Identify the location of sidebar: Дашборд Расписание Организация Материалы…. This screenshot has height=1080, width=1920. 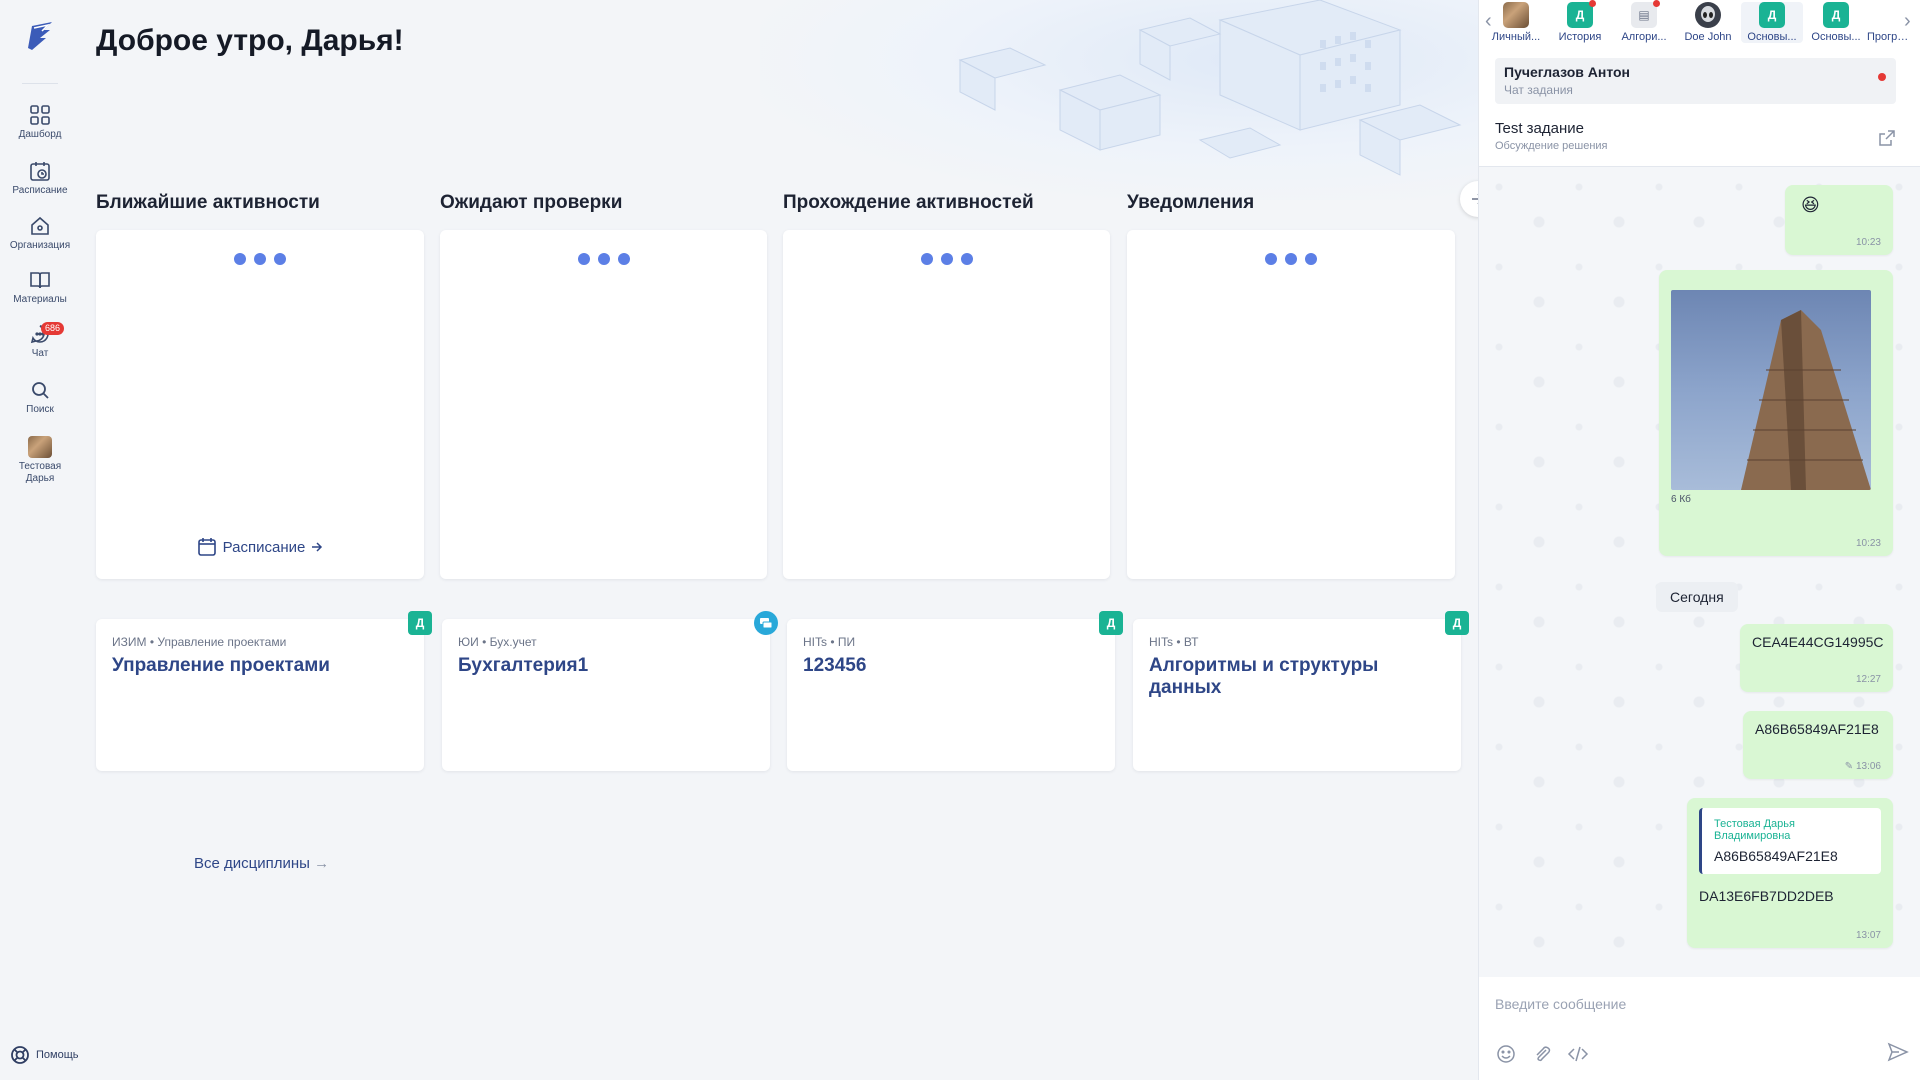
(40, 540).